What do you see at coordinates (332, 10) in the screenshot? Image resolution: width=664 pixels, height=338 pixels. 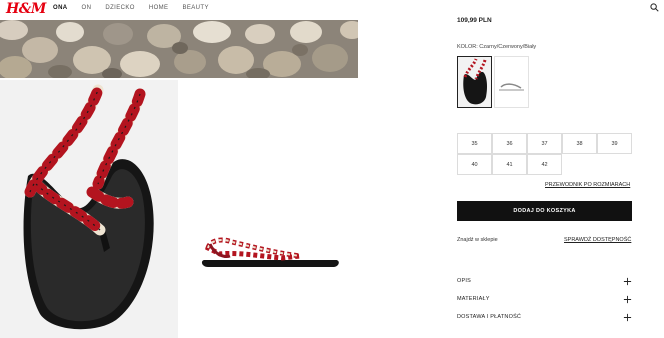 I see `top-bar: H&M ONA ON DZIECKO HOME BEAUTY` at bounding box center [332, 10].